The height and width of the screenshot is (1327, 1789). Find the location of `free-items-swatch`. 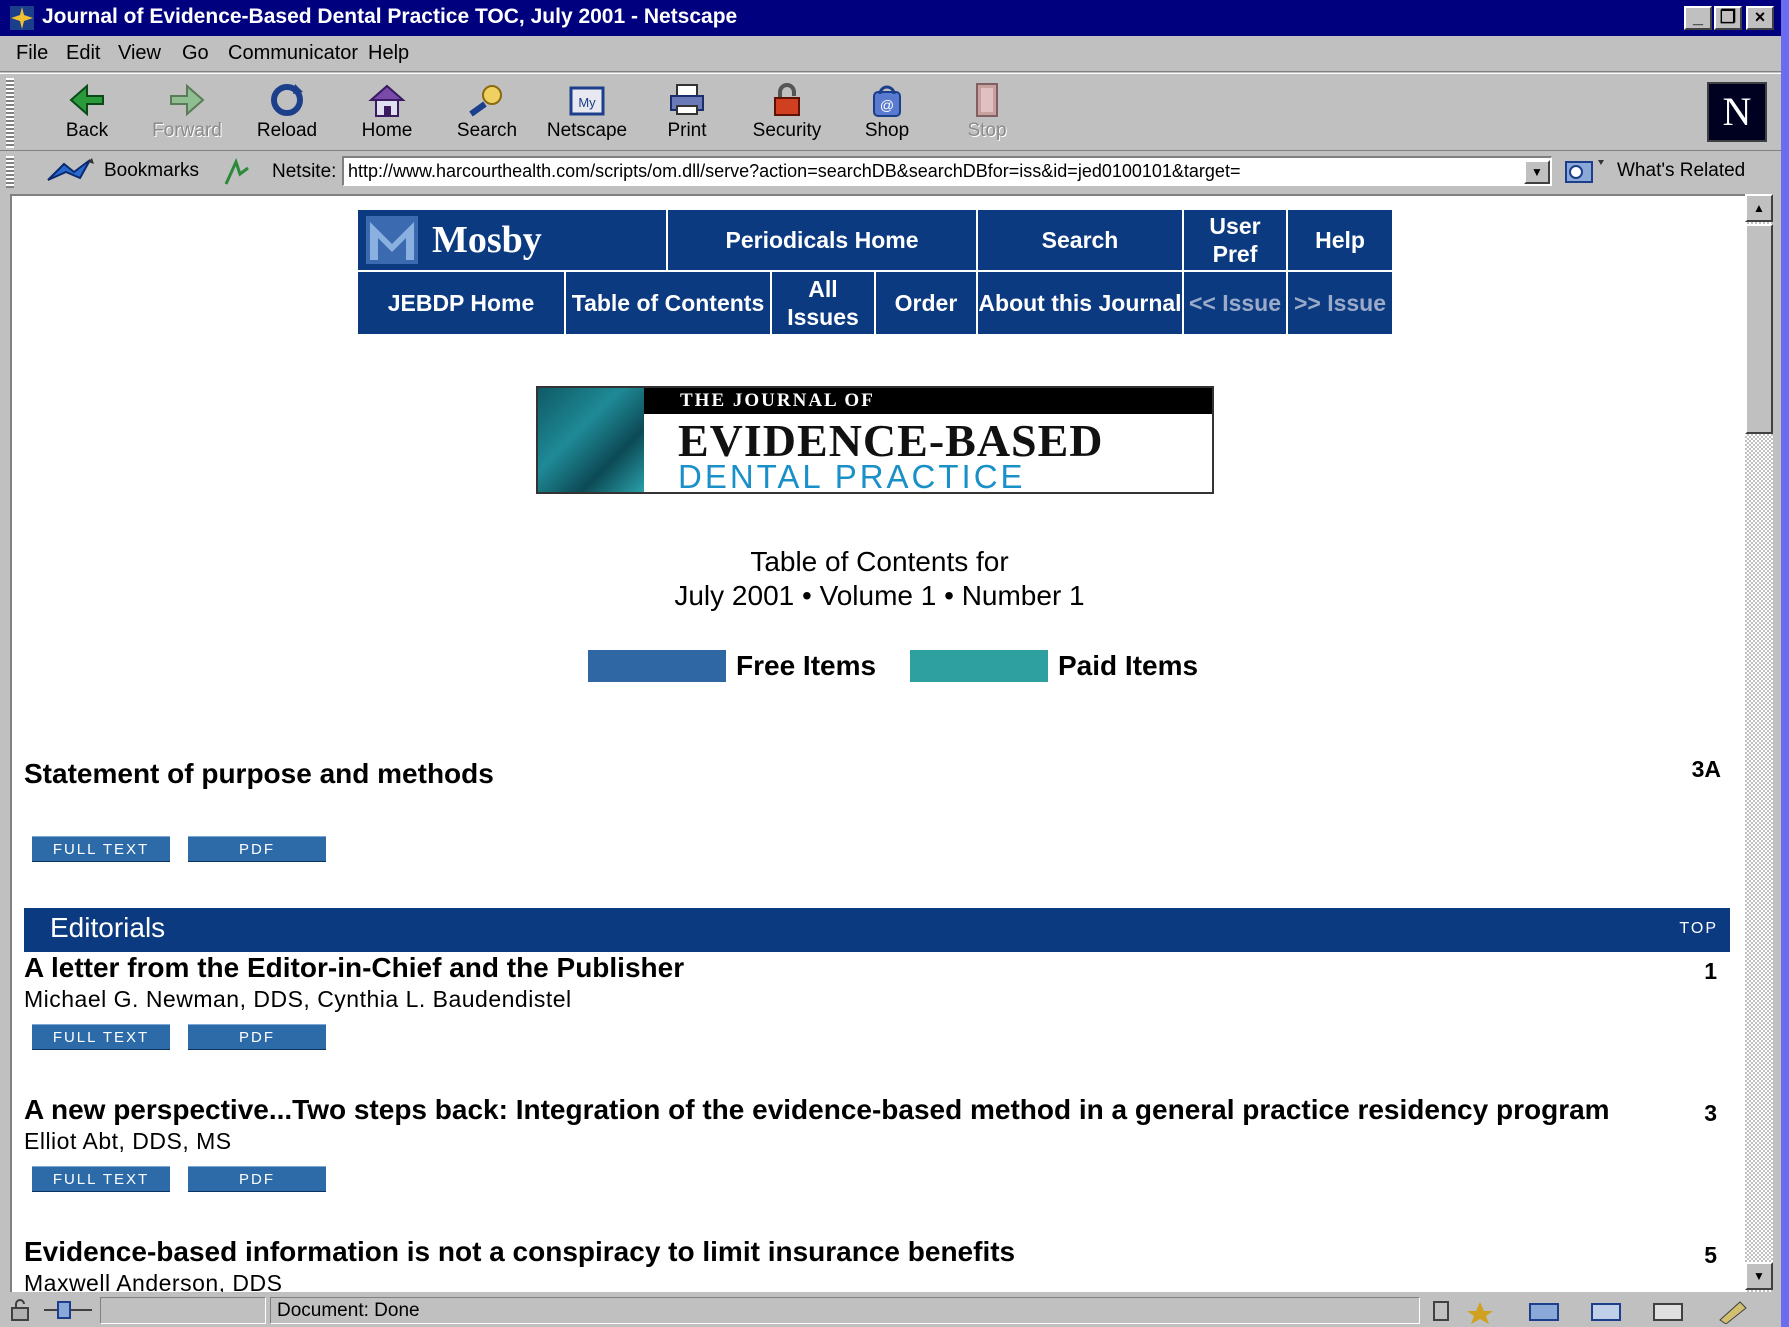

free-items-swatch is located at coordinates (657, 666).